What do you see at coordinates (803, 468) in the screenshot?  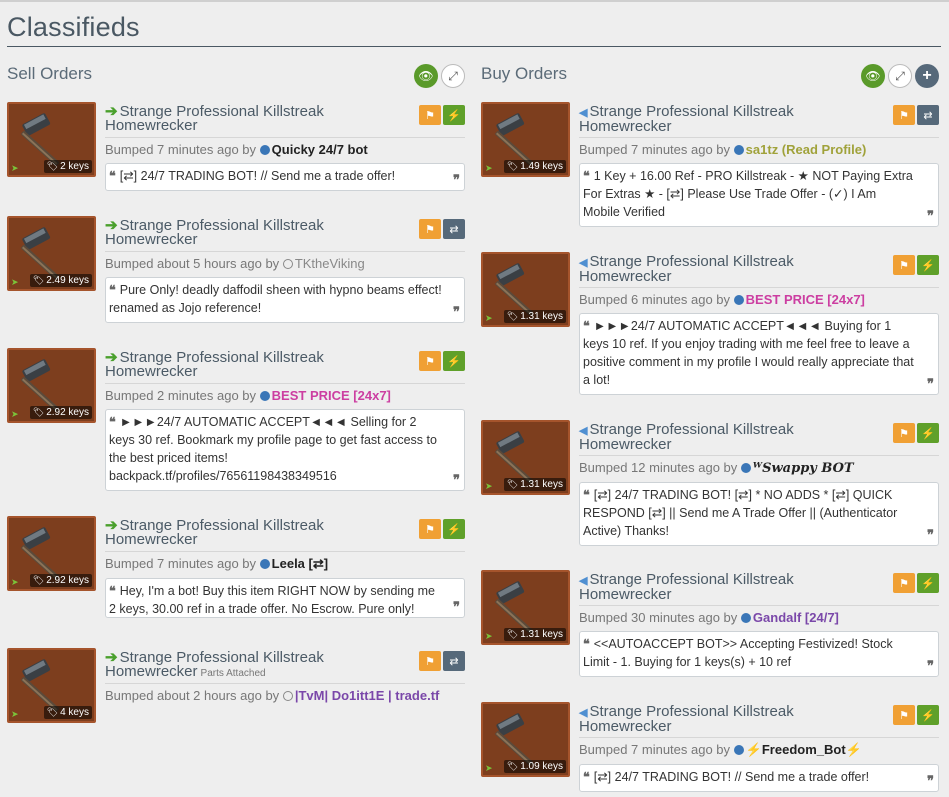 I see `user-link: ᵂSwappy BOT` at bounding box center [803, 468].